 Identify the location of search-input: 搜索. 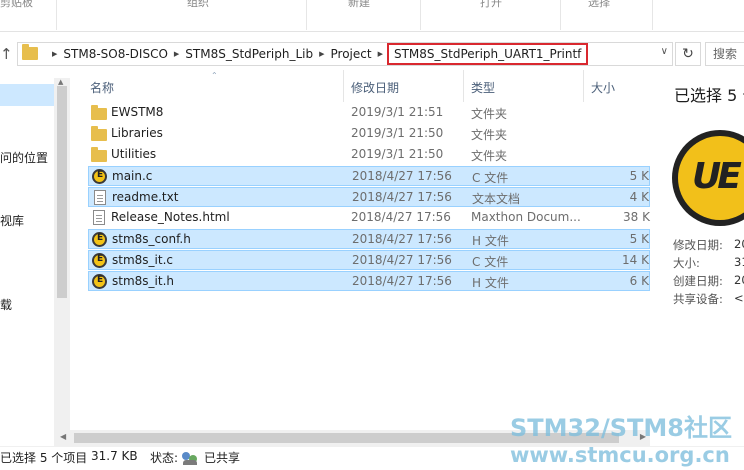
(724, 54).